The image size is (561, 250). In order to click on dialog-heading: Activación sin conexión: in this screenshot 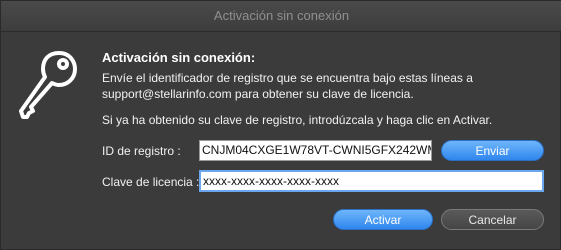, I will do `click(179, 57)`.